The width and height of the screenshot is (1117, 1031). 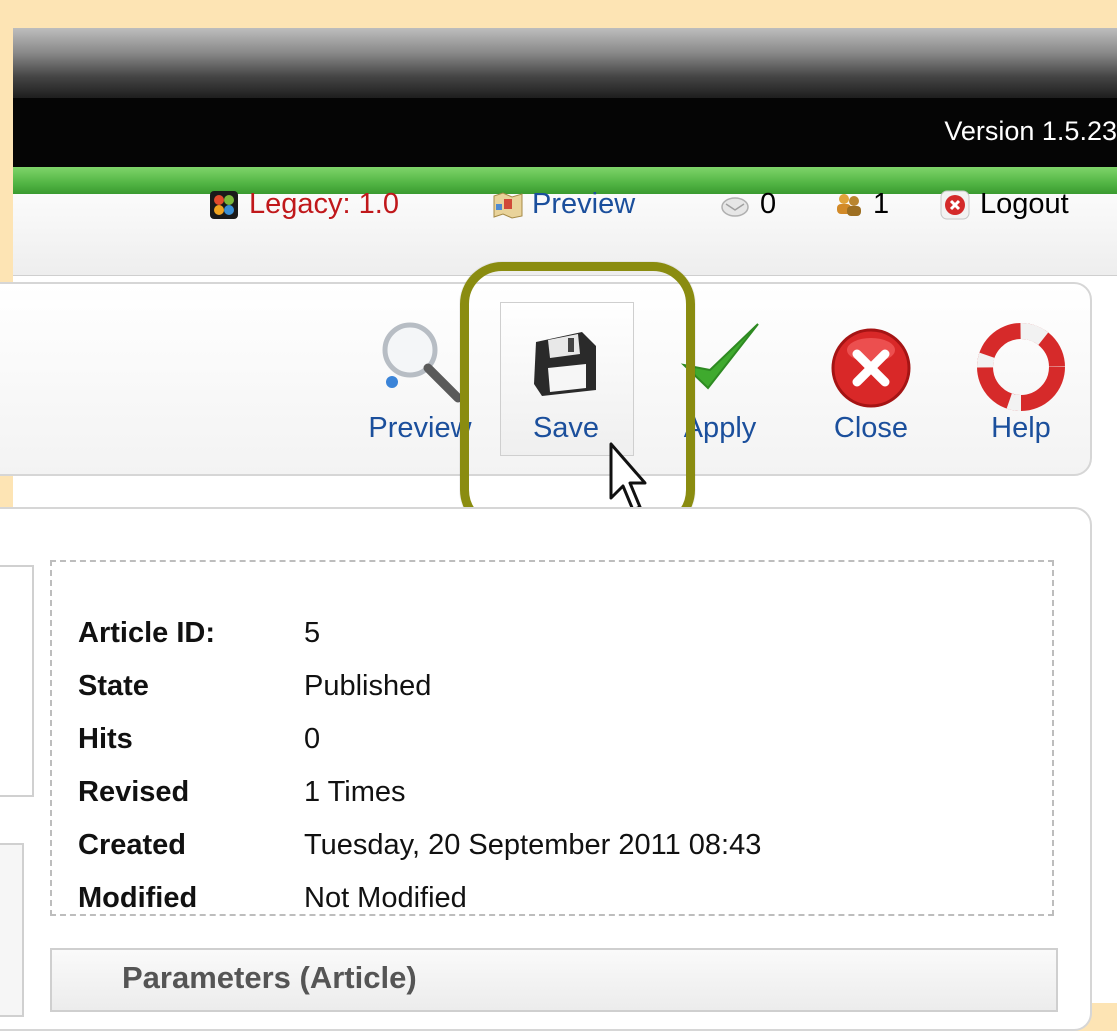 What do you see at coordinates (324, 204) in the screenshot?
I see `legacy-label: Legacy: 1.0` at bounding box center [324, 204].